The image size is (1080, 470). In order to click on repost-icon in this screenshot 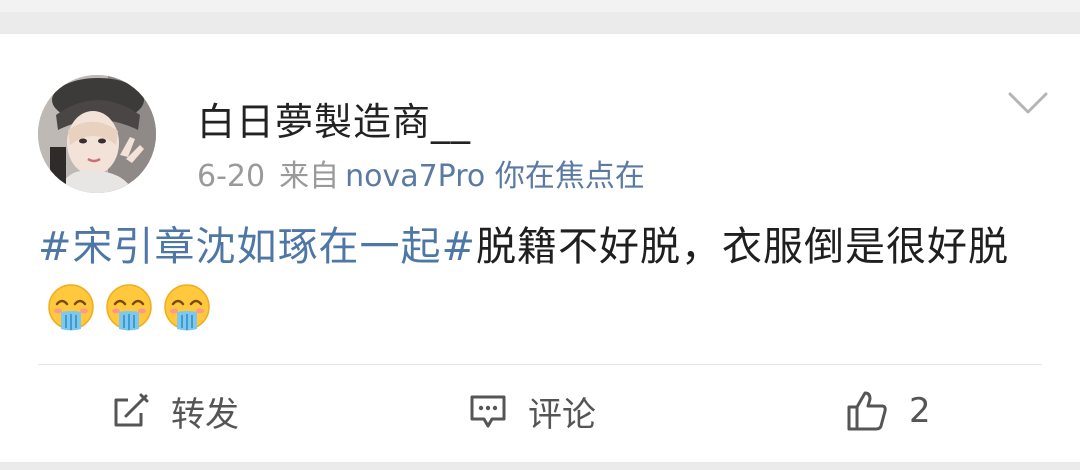, I will do `click(131, 411)`.